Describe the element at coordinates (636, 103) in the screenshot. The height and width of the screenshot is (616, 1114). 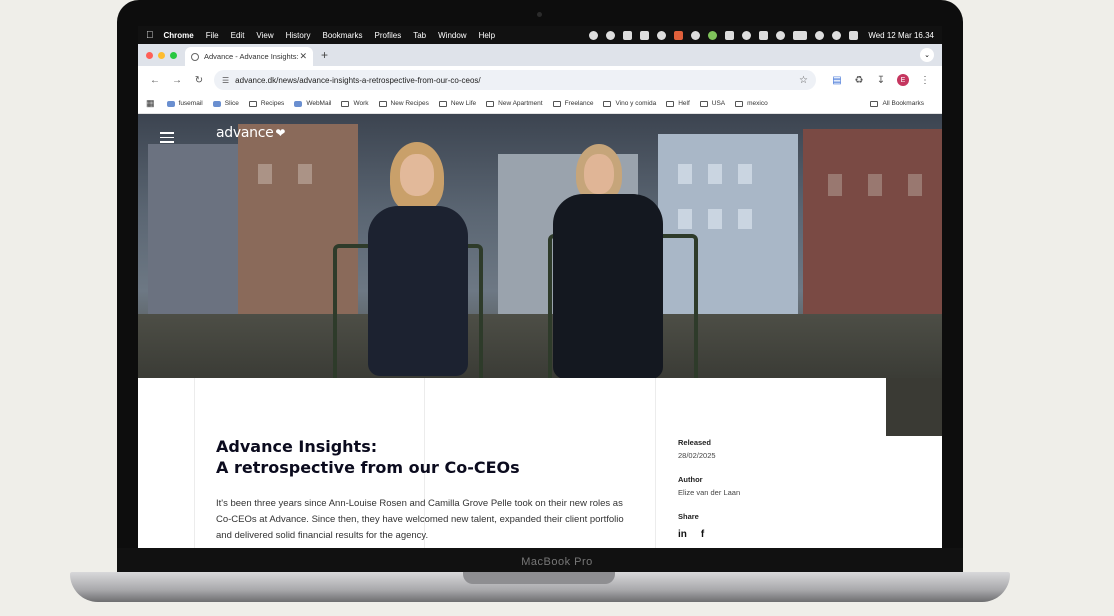
I see `bookmark-label: Vino y comida` at that location.